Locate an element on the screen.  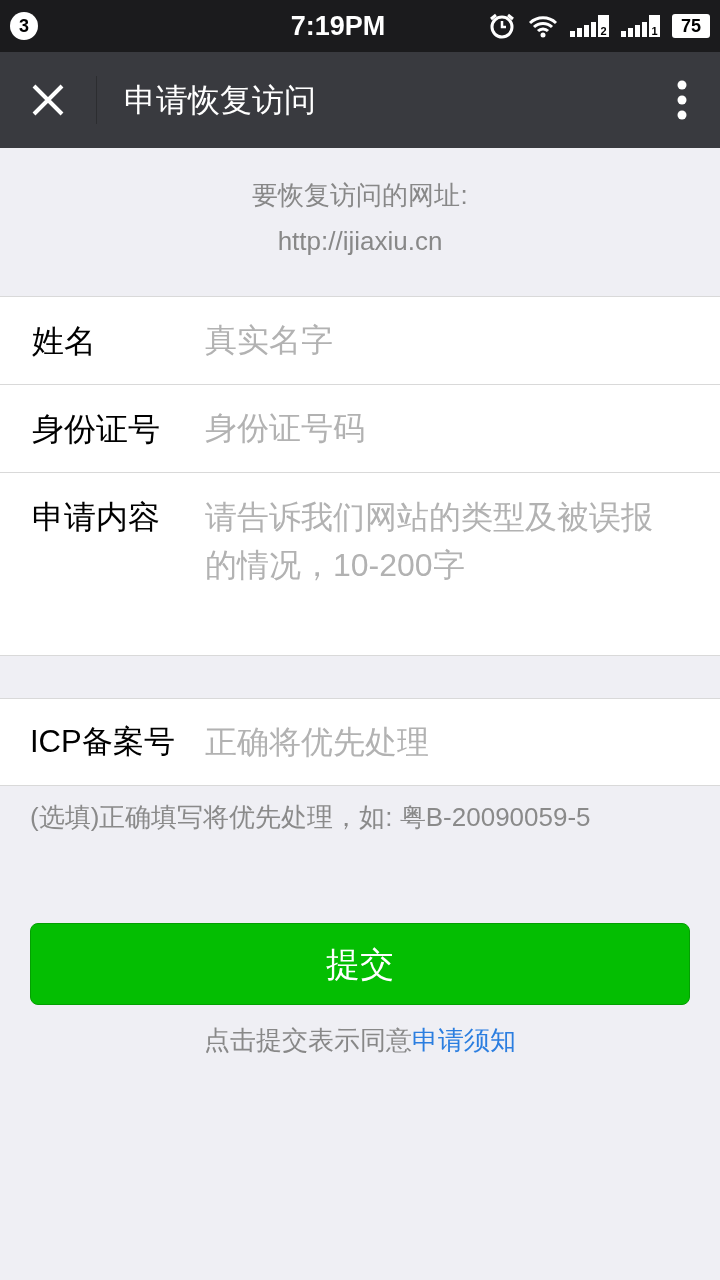
input-field: 身份证号码 is located at coordinates (462, 428).